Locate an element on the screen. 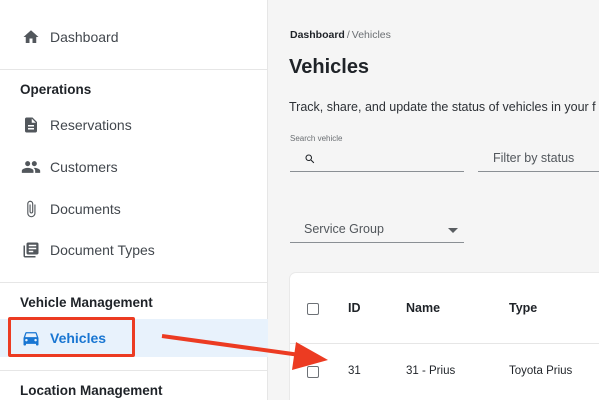 The width and height of the screenshot is (599, 400). breadcrumb: Dashboard / Vehicles is located at coordinates (340, 35).